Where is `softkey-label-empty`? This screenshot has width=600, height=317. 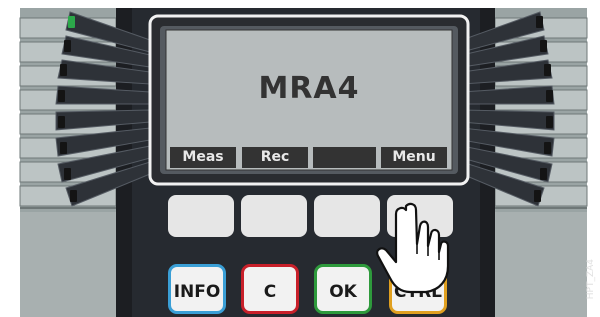 softkey-label-empty is located at coordinates (344, 157).